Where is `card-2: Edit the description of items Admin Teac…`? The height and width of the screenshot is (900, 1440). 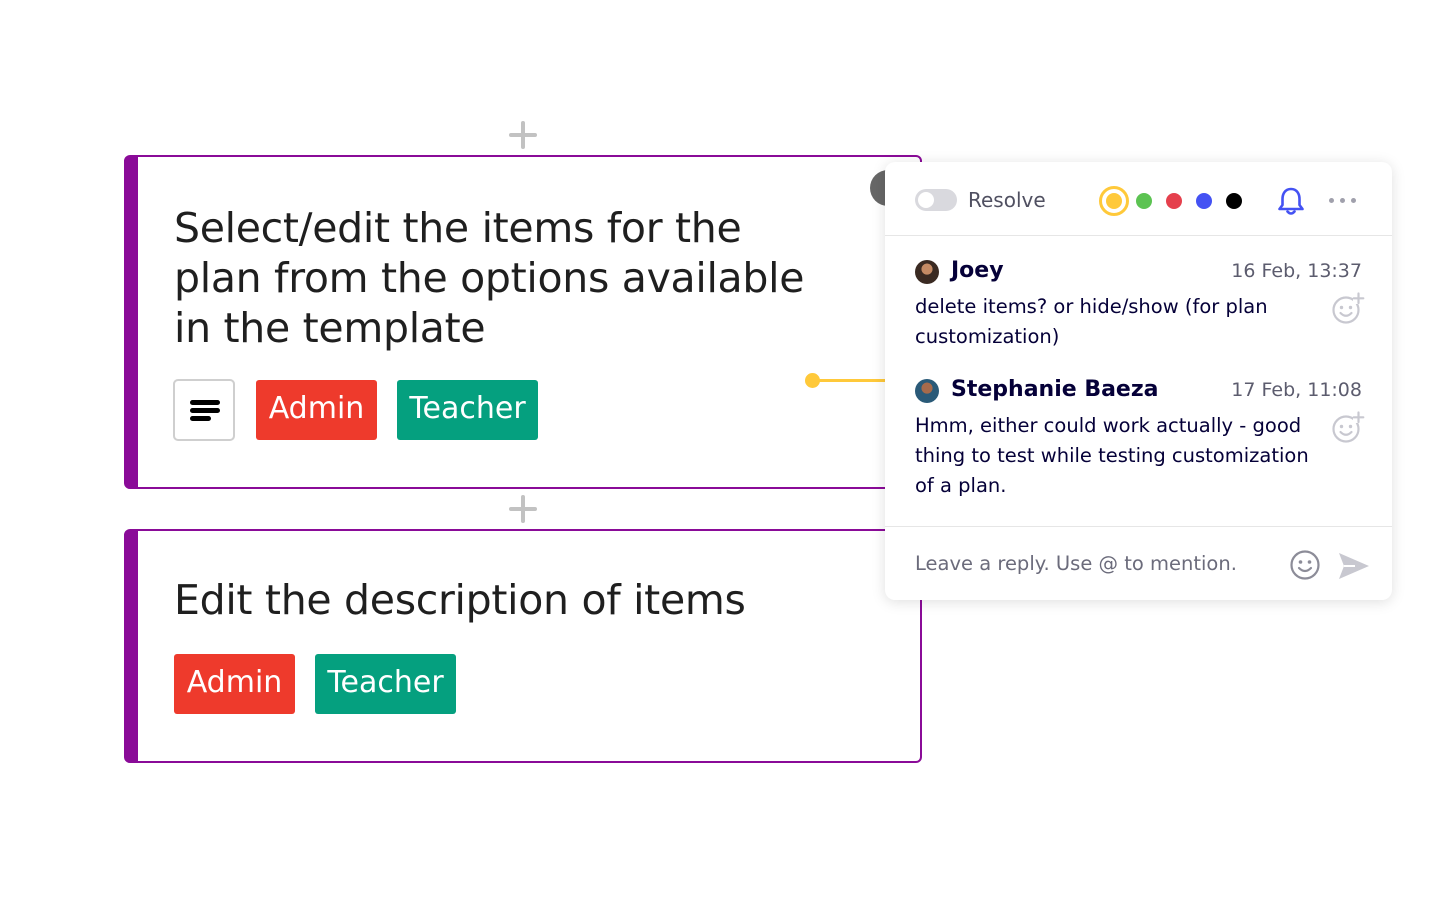 card-2: Edit the description of items Admin Teac… is located at coordinates (523, 646).